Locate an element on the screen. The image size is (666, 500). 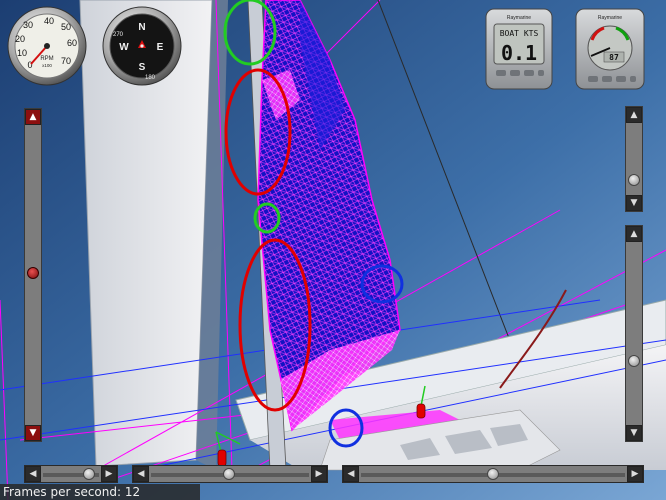
tachometer-gauge: 0 10 20 30 40 50 60 70 RPM x100 is located at coordinates (47, 46).